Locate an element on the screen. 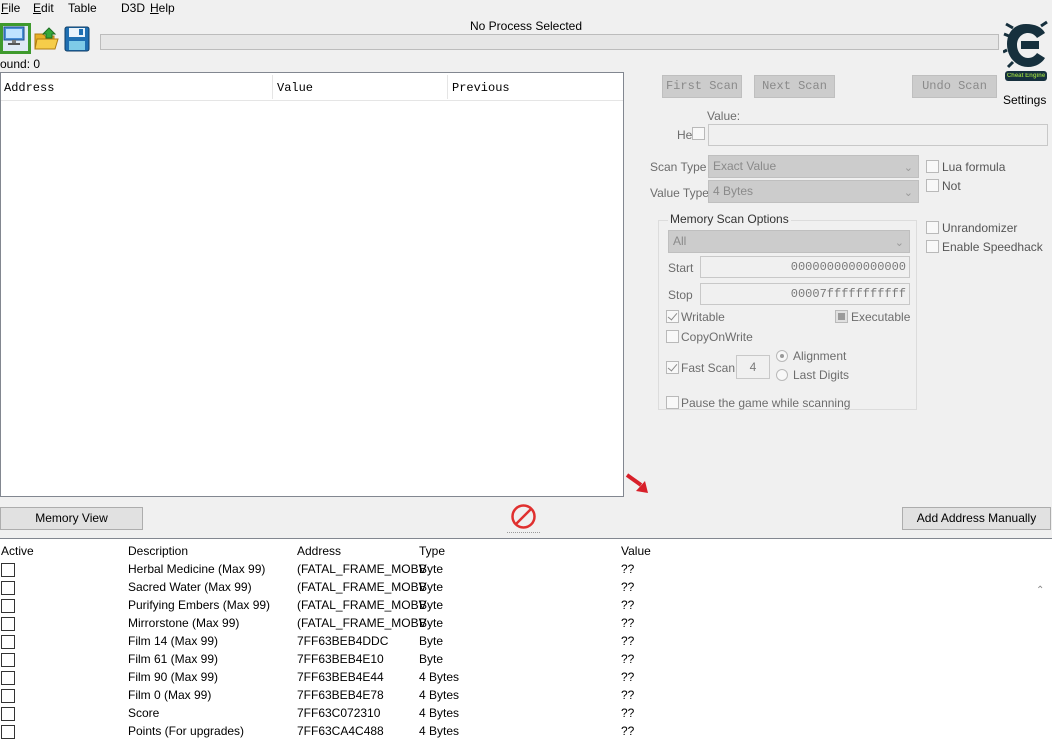 Image resolution: width=1052 pixels, height=753 pixels. no-entry-icon is located at coordinates (523, 516).